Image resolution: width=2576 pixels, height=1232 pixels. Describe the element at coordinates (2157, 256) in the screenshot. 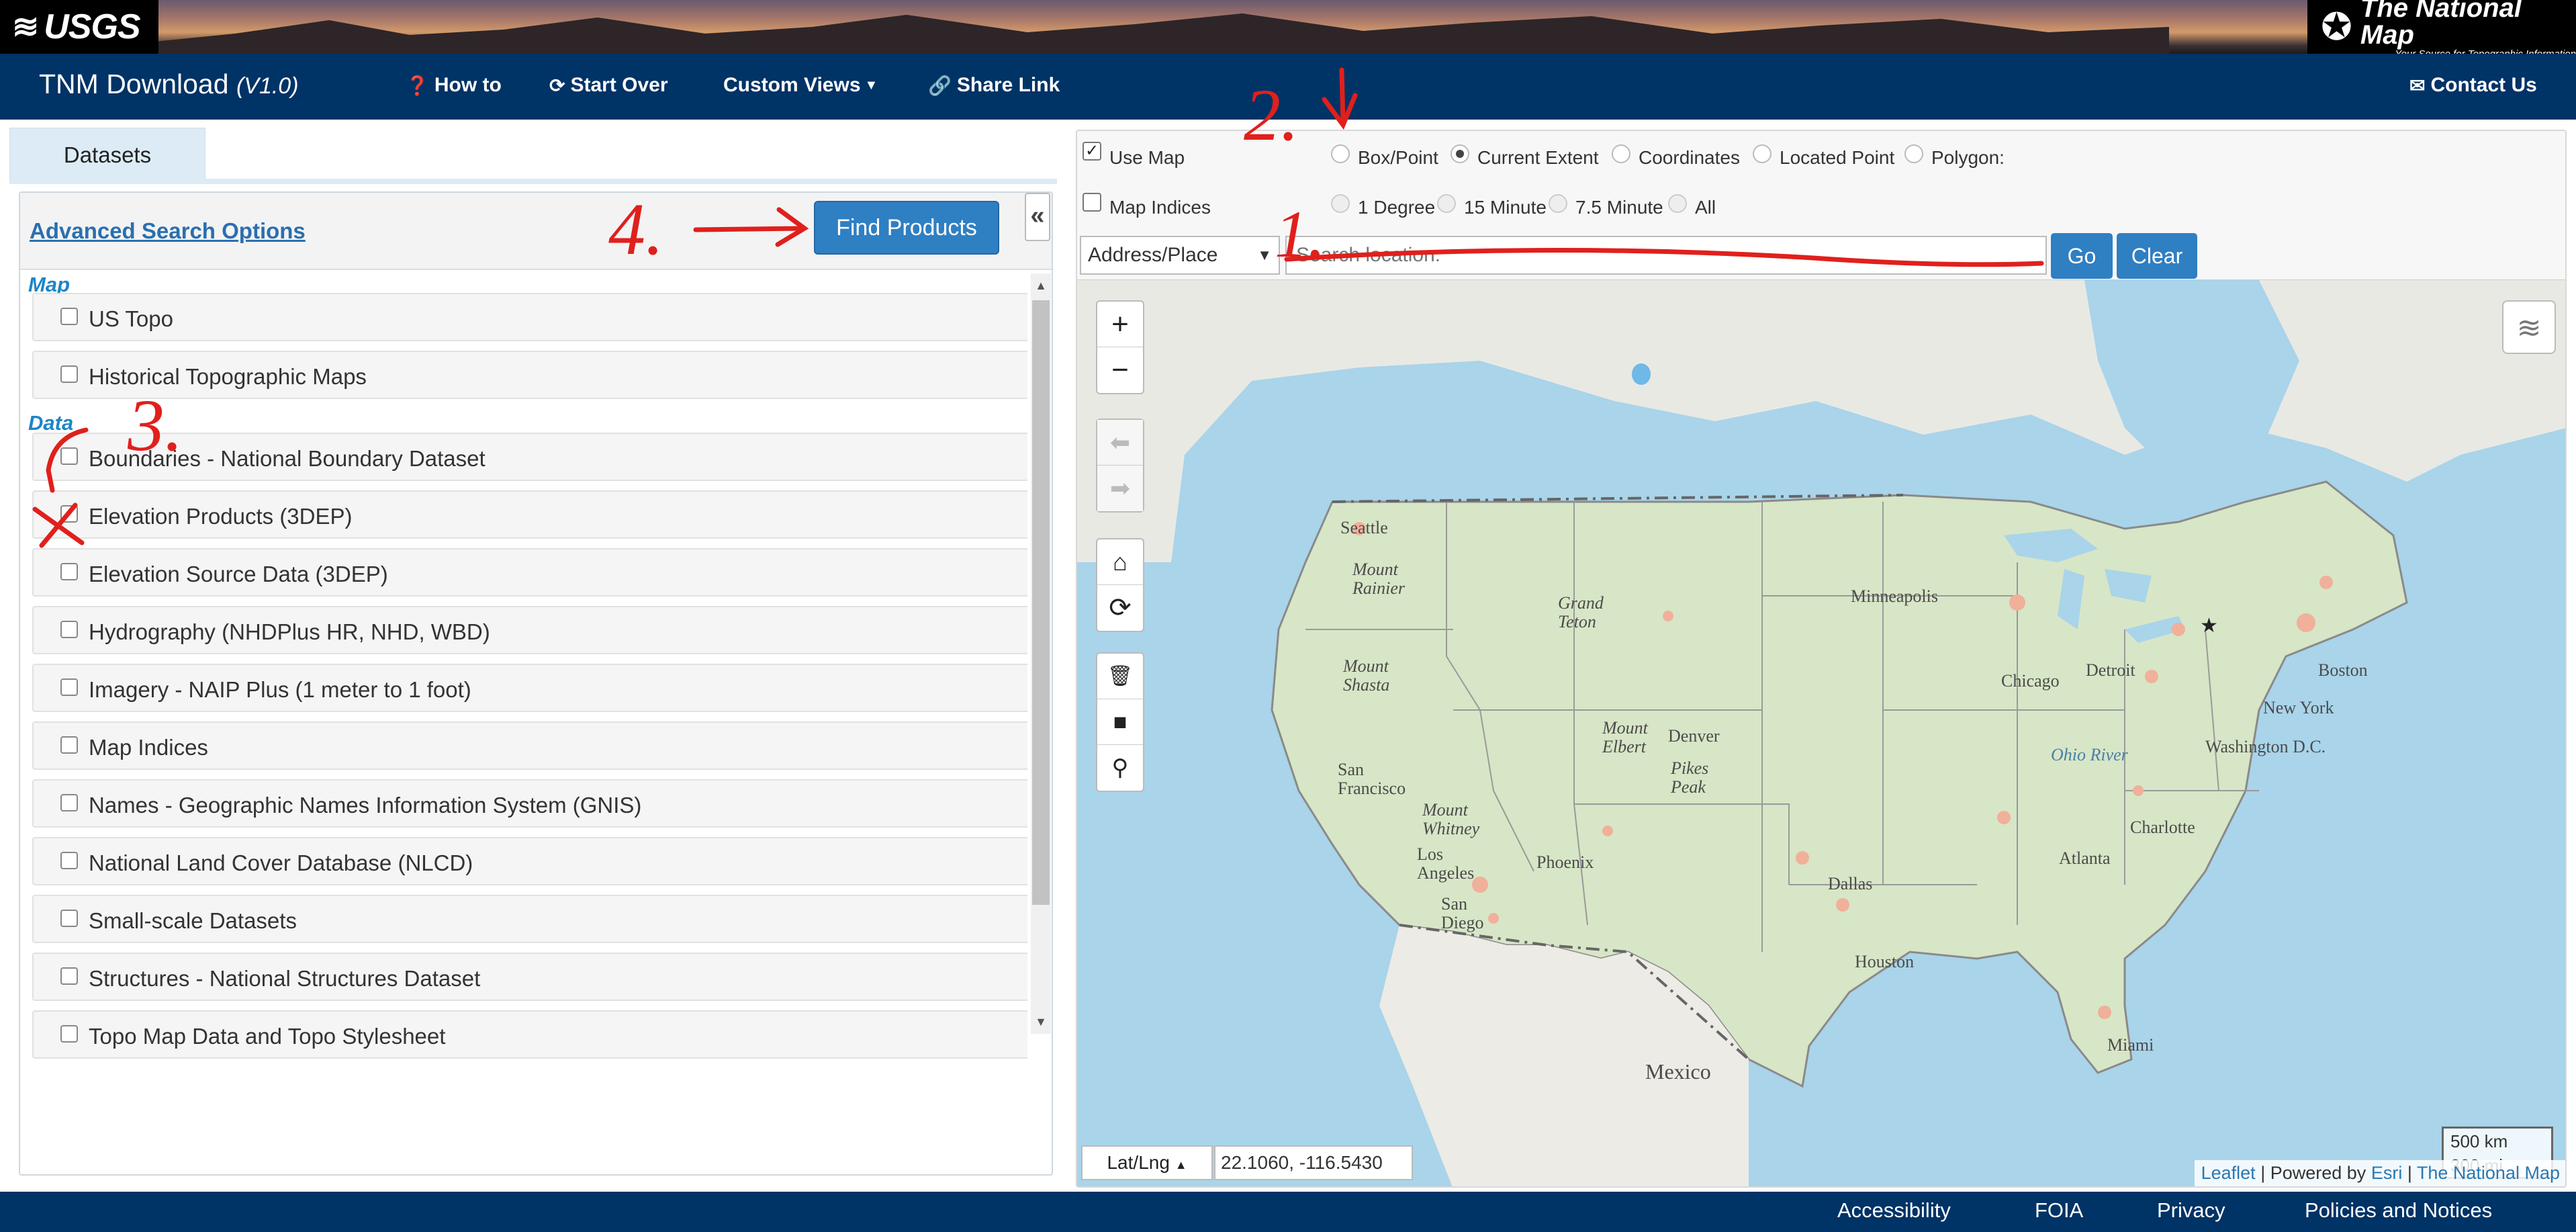

I see `clear-button: Clear` at that location.